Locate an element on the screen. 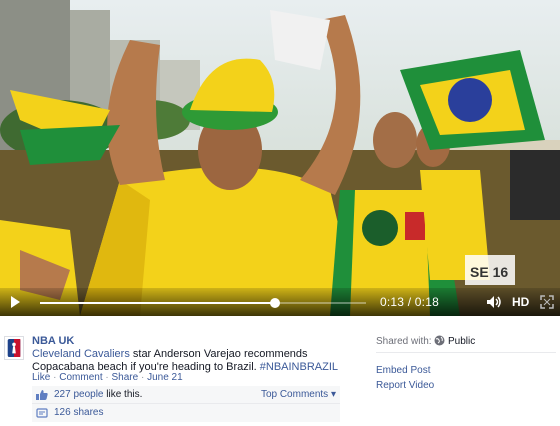 This screenshot has height=426, width=560. likes-suffix: like this. is located at coordinates (123, 394).